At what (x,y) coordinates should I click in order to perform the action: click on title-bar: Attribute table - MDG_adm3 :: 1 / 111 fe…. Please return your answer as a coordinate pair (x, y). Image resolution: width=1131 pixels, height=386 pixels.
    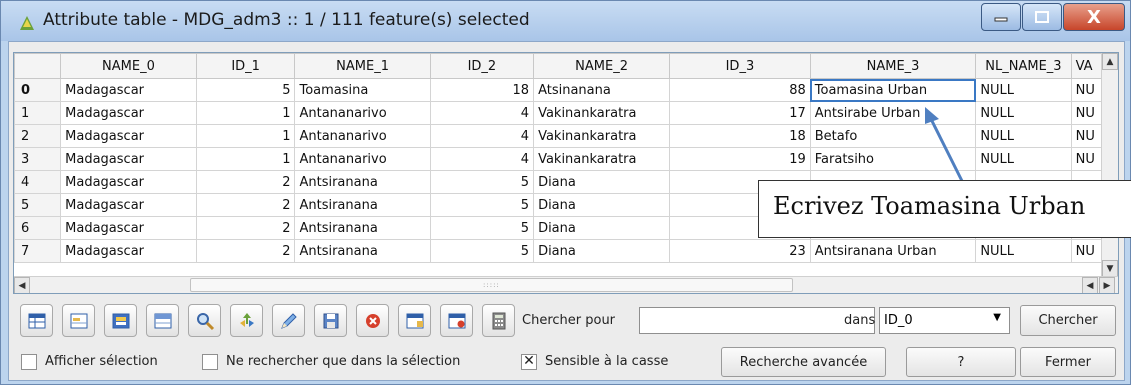
    Looking at the image, I should click on (565, 21).